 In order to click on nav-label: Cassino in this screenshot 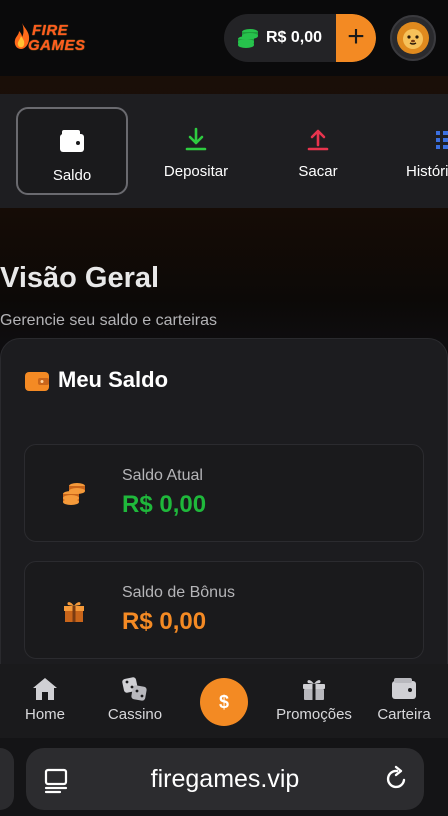, I will do `click(135, 714)`.